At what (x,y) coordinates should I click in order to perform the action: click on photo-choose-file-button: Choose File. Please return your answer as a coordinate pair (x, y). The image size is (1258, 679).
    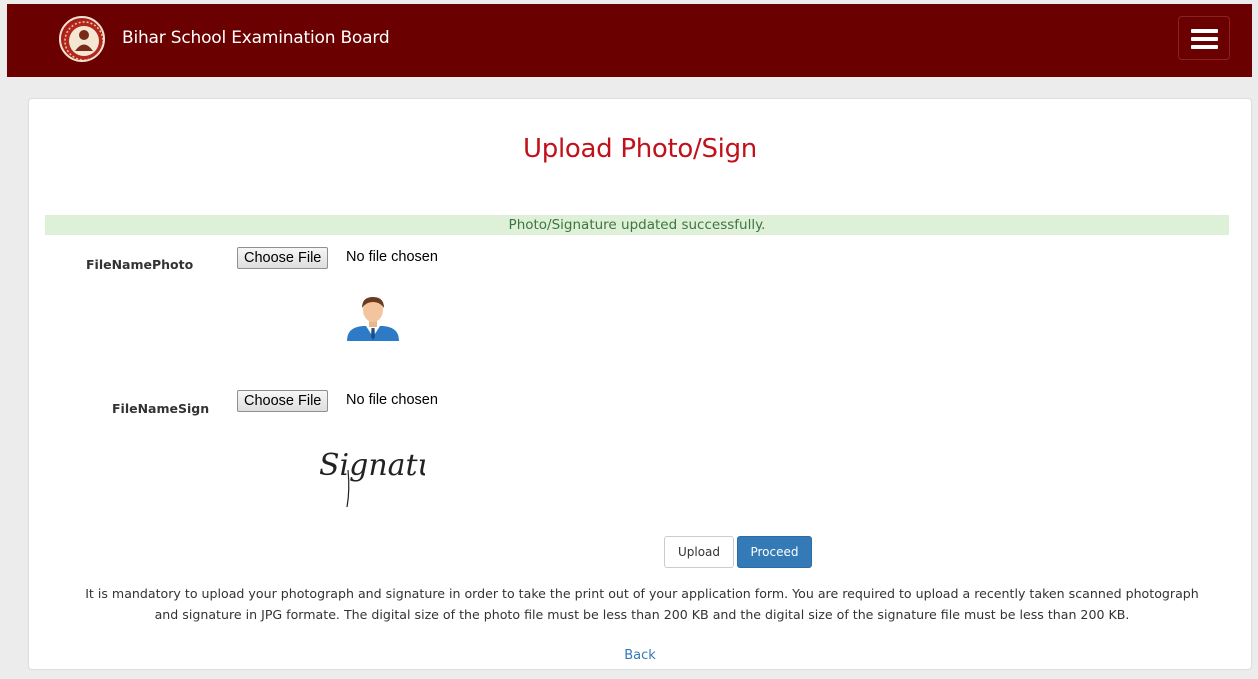
    Looking at the image, I should click on (283, 258).